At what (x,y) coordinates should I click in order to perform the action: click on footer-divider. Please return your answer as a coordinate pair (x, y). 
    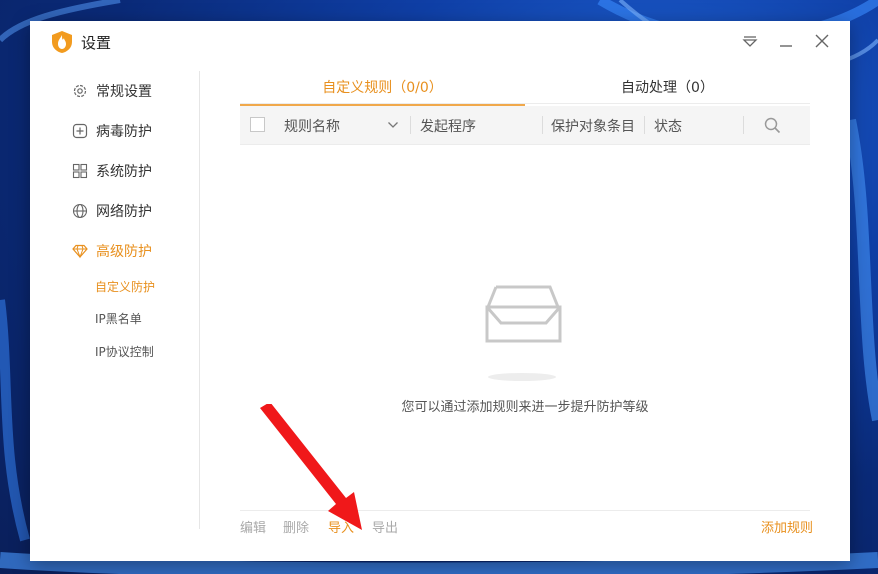
    Looking at the image, I should click on (525, 510).